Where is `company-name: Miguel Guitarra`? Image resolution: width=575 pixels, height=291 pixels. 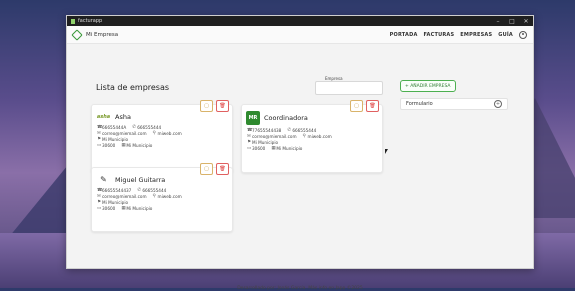
company-name: Miguel Guitarra is located at coordinates (140, 179).